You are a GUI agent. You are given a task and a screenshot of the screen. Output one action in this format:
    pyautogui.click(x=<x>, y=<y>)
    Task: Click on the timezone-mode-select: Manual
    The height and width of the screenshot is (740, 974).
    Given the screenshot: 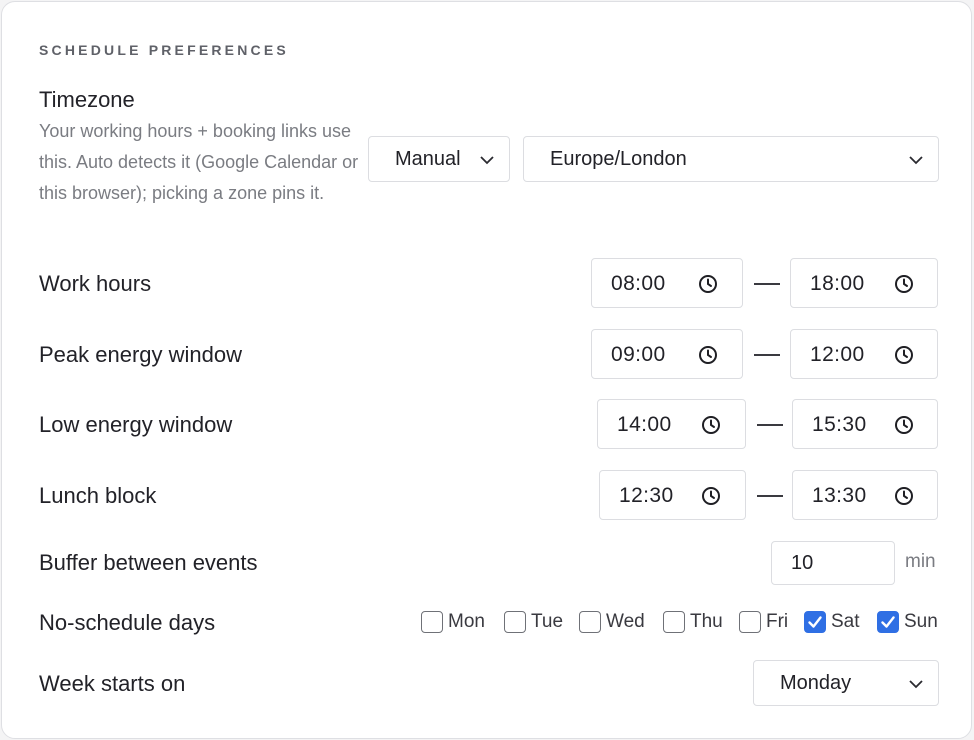 What is the action you would take?
    pyautogui.click(x=439, y=159)
    